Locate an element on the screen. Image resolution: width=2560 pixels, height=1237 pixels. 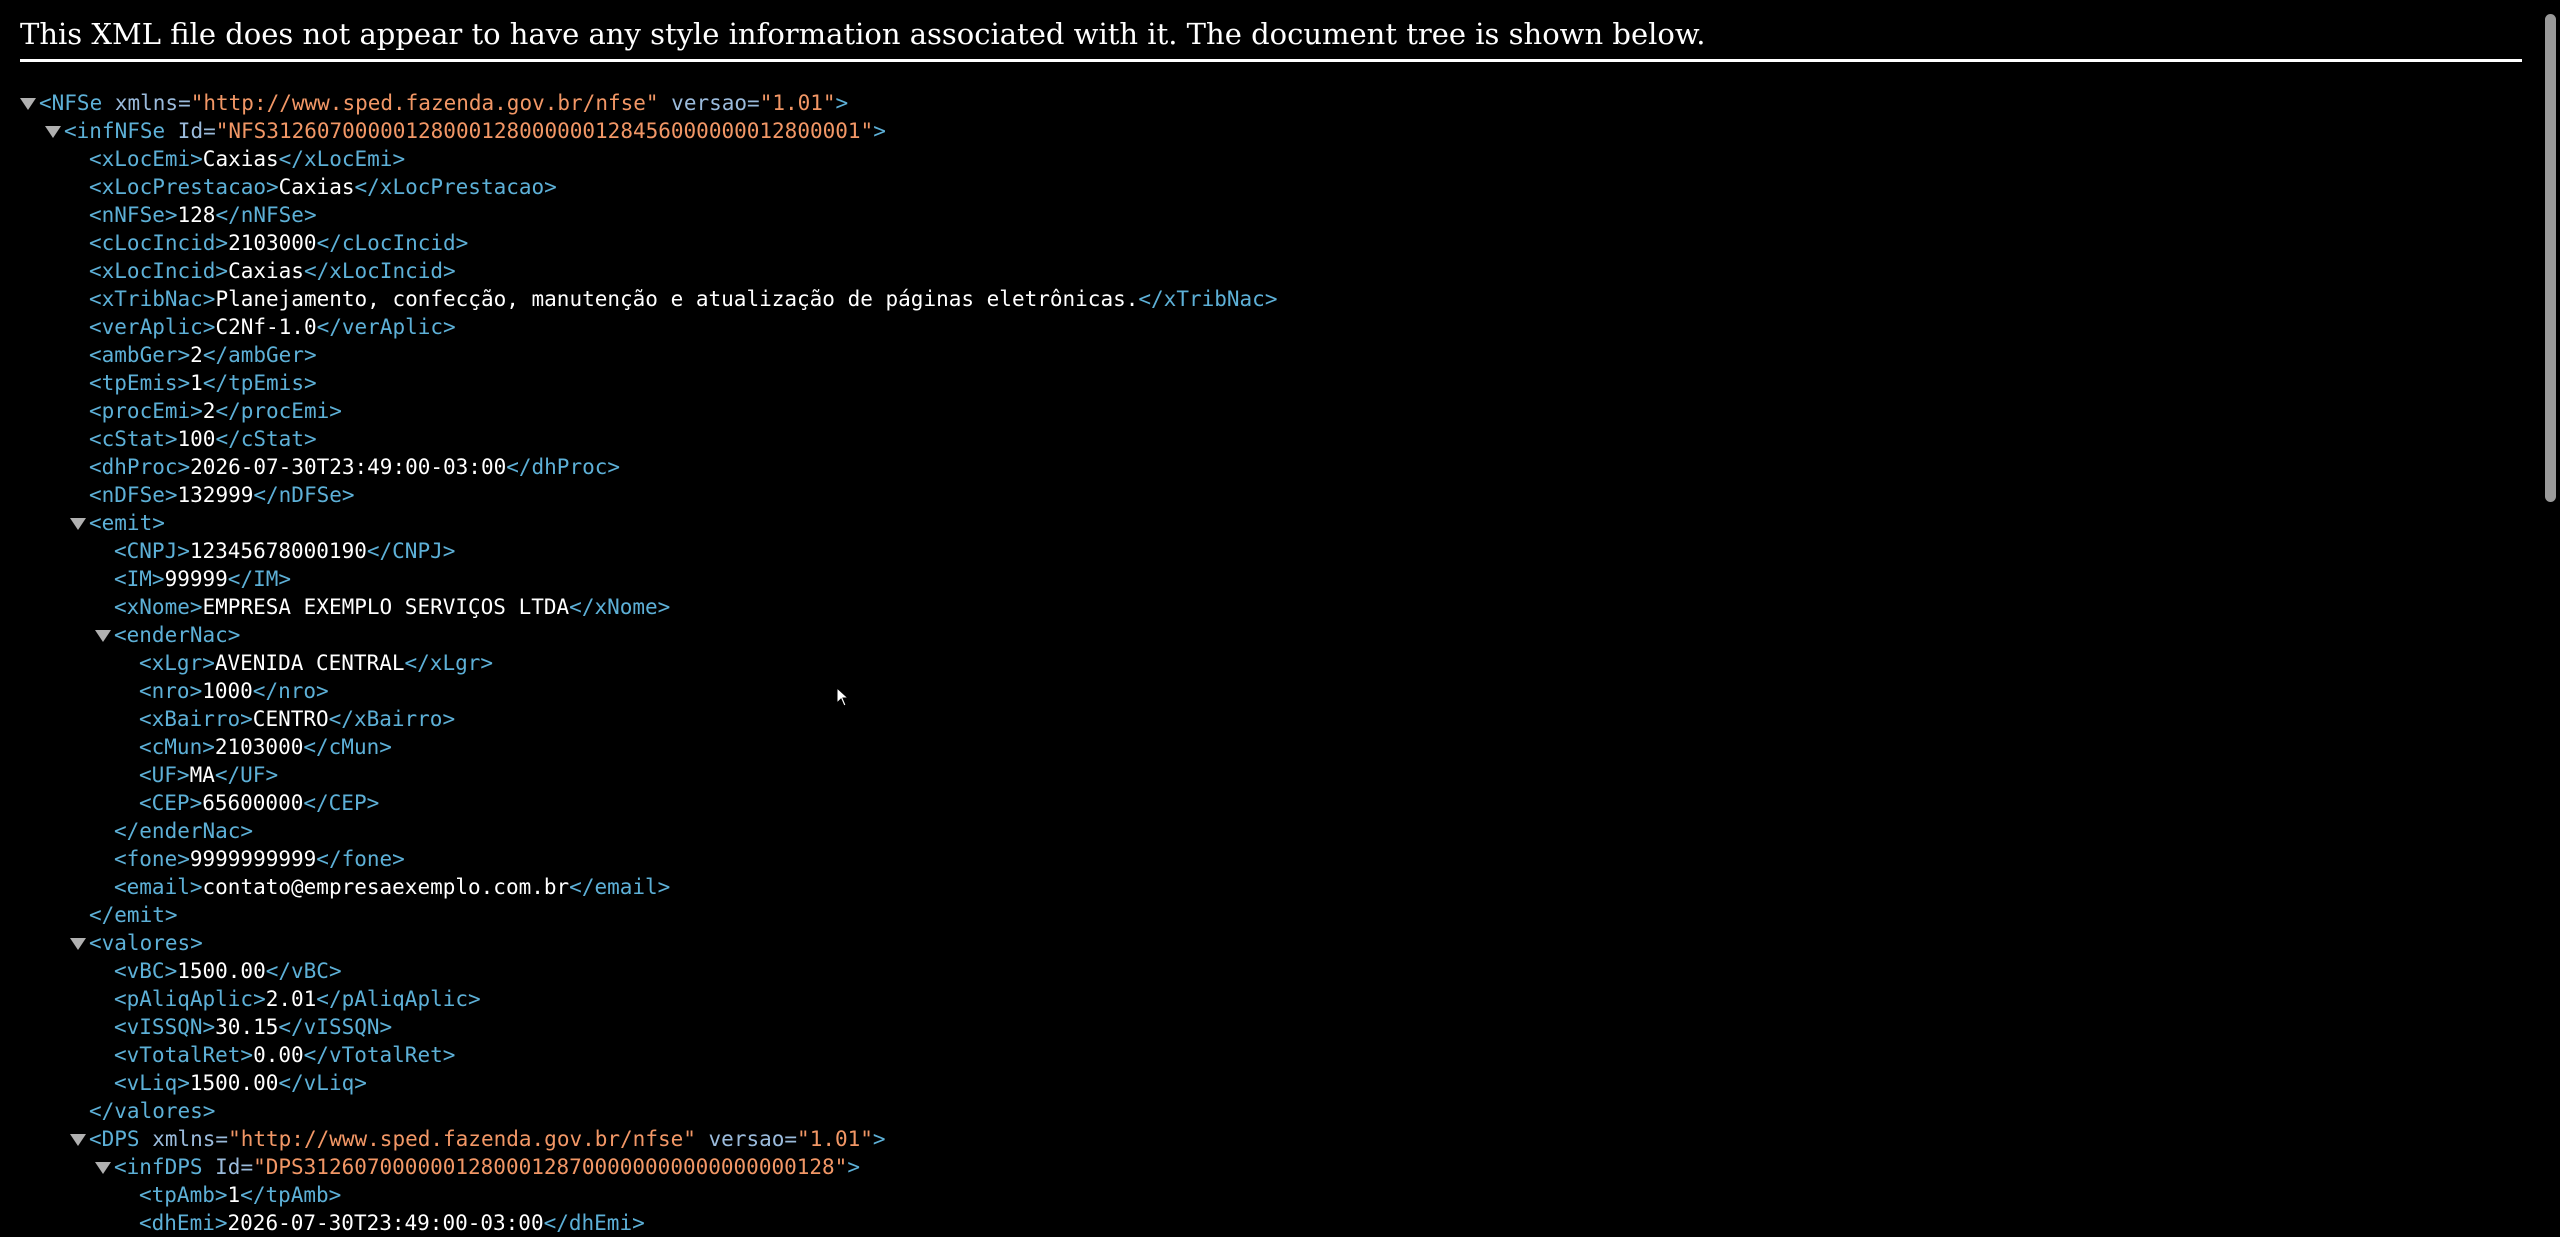
xml-tag: </UF> is located at coordinates (246, 775).